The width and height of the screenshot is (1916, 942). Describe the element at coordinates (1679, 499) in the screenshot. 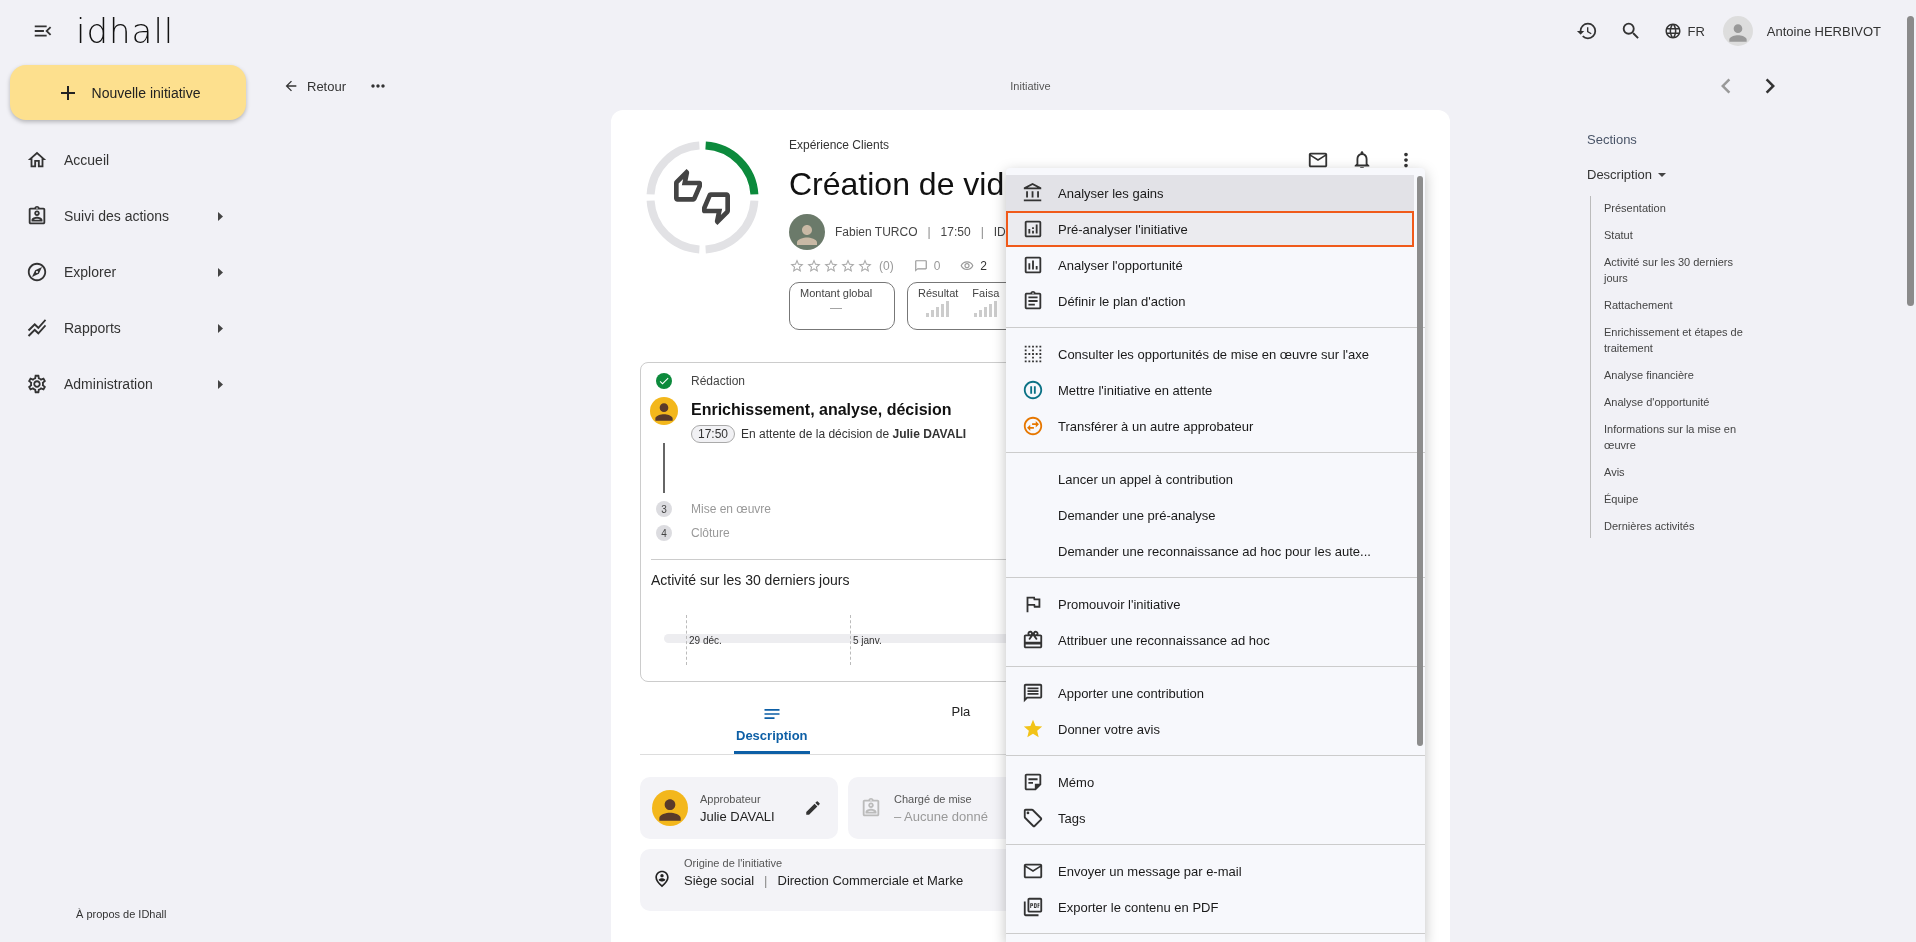

I see `section-link: Équipe` at that location.